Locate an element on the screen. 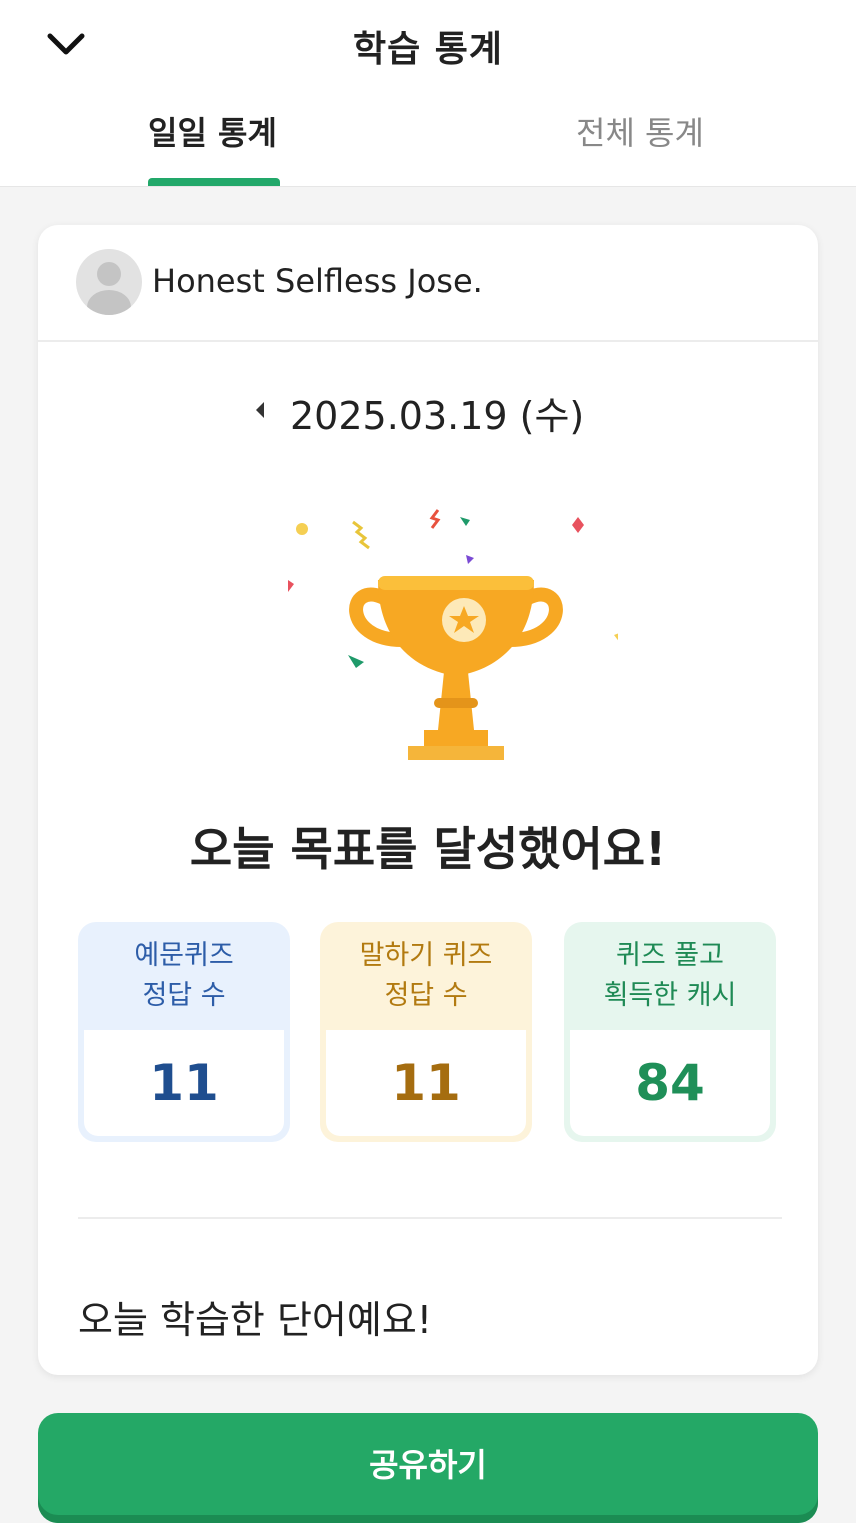  divider is located at coordinates (430, 1218).